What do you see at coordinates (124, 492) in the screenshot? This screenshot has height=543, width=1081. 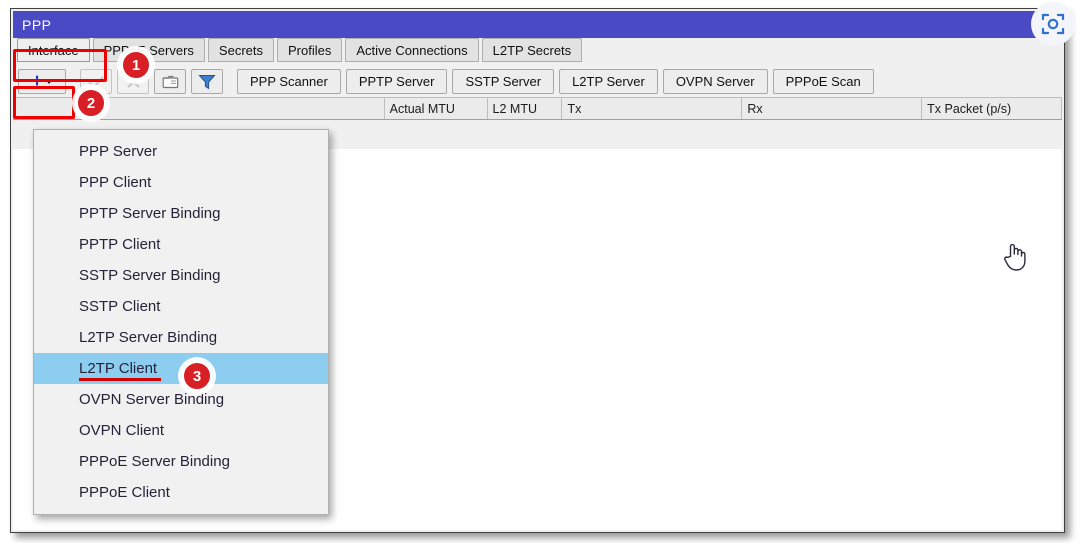 I see `menu-item-label: PPPoE Client` at bounding box center [124, 492].